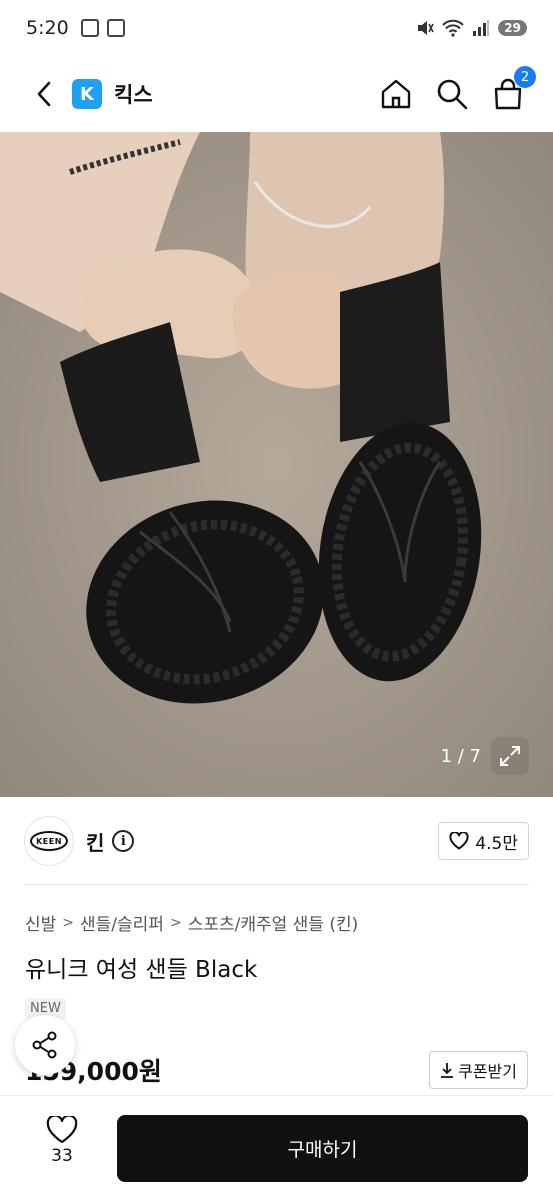 The image size is (553, 1200). I want to click on brand-name: 킨, so click(95, 841).